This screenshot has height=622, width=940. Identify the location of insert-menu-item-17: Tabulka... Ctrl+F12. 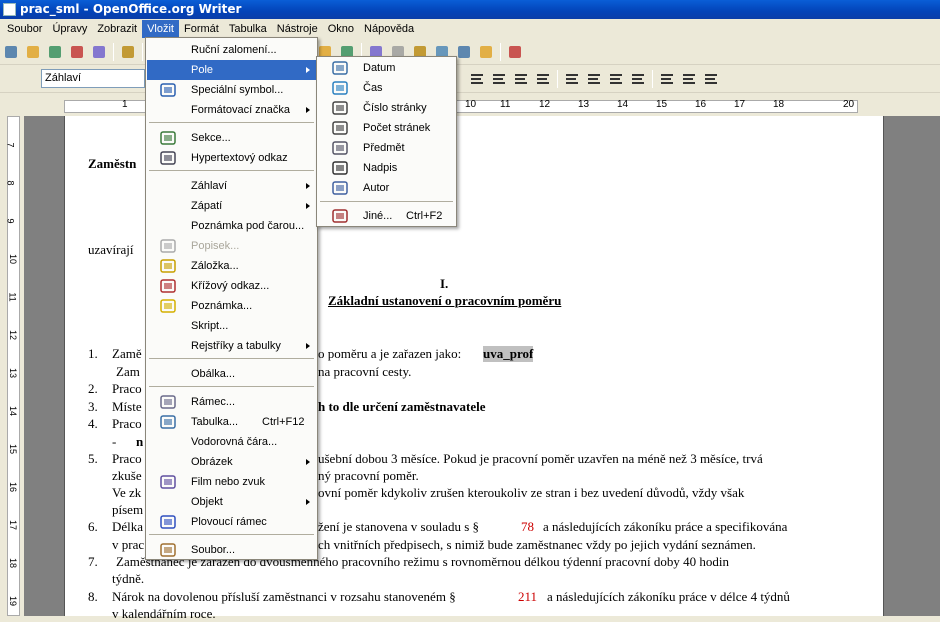
(231, 422).